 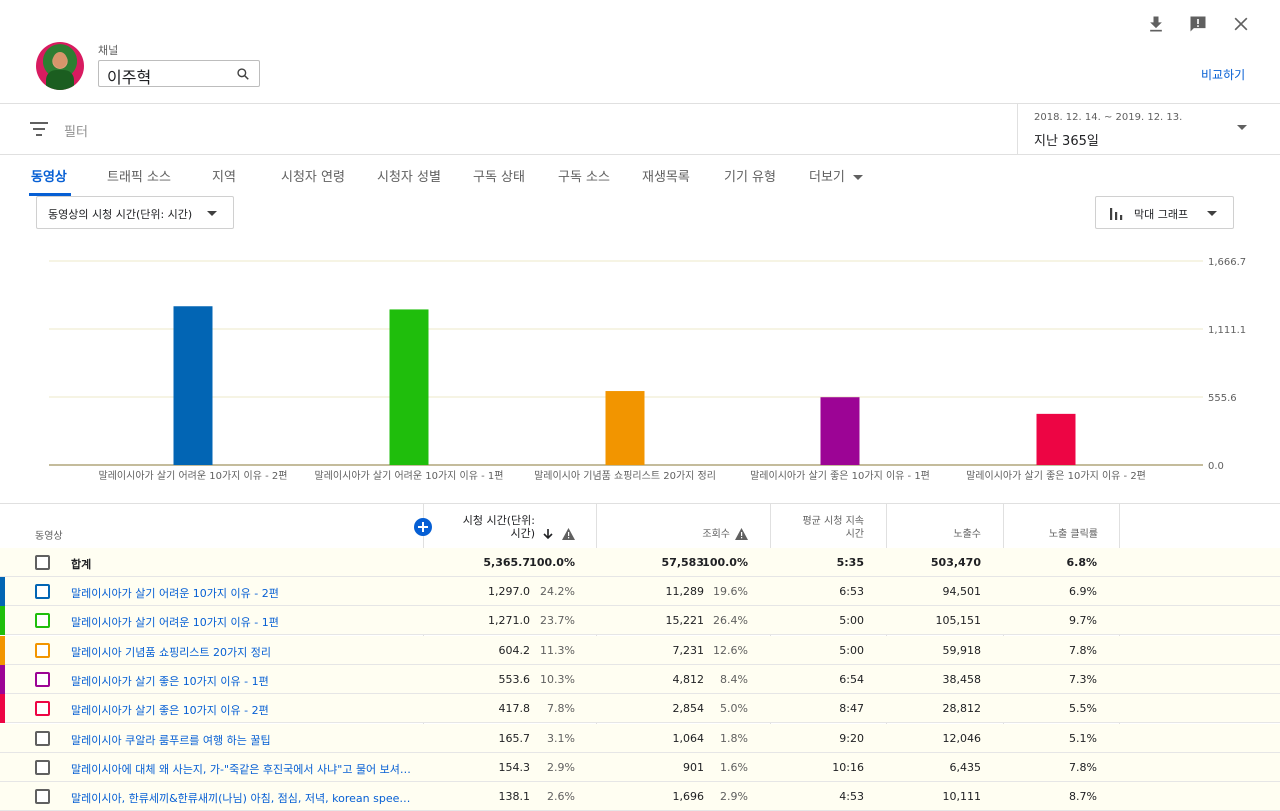 I want to click on watch-time-value: 1,271.0, so click(x=509, y=621).